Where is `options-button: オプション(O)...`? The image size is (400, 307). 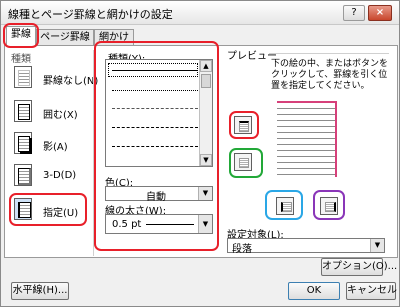
options-button: オプション(O)... is located at coordinates (359, 267).